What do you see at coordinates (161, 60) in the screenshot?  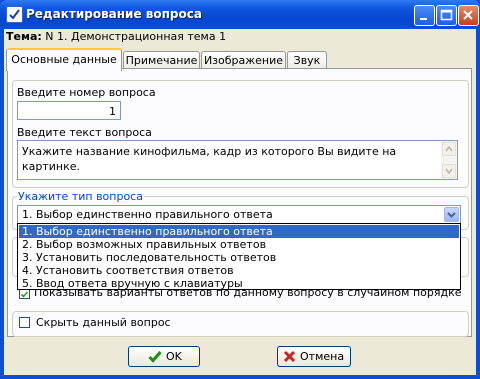 I see `tab-note: Примечание` at bounding box center [161, 60].